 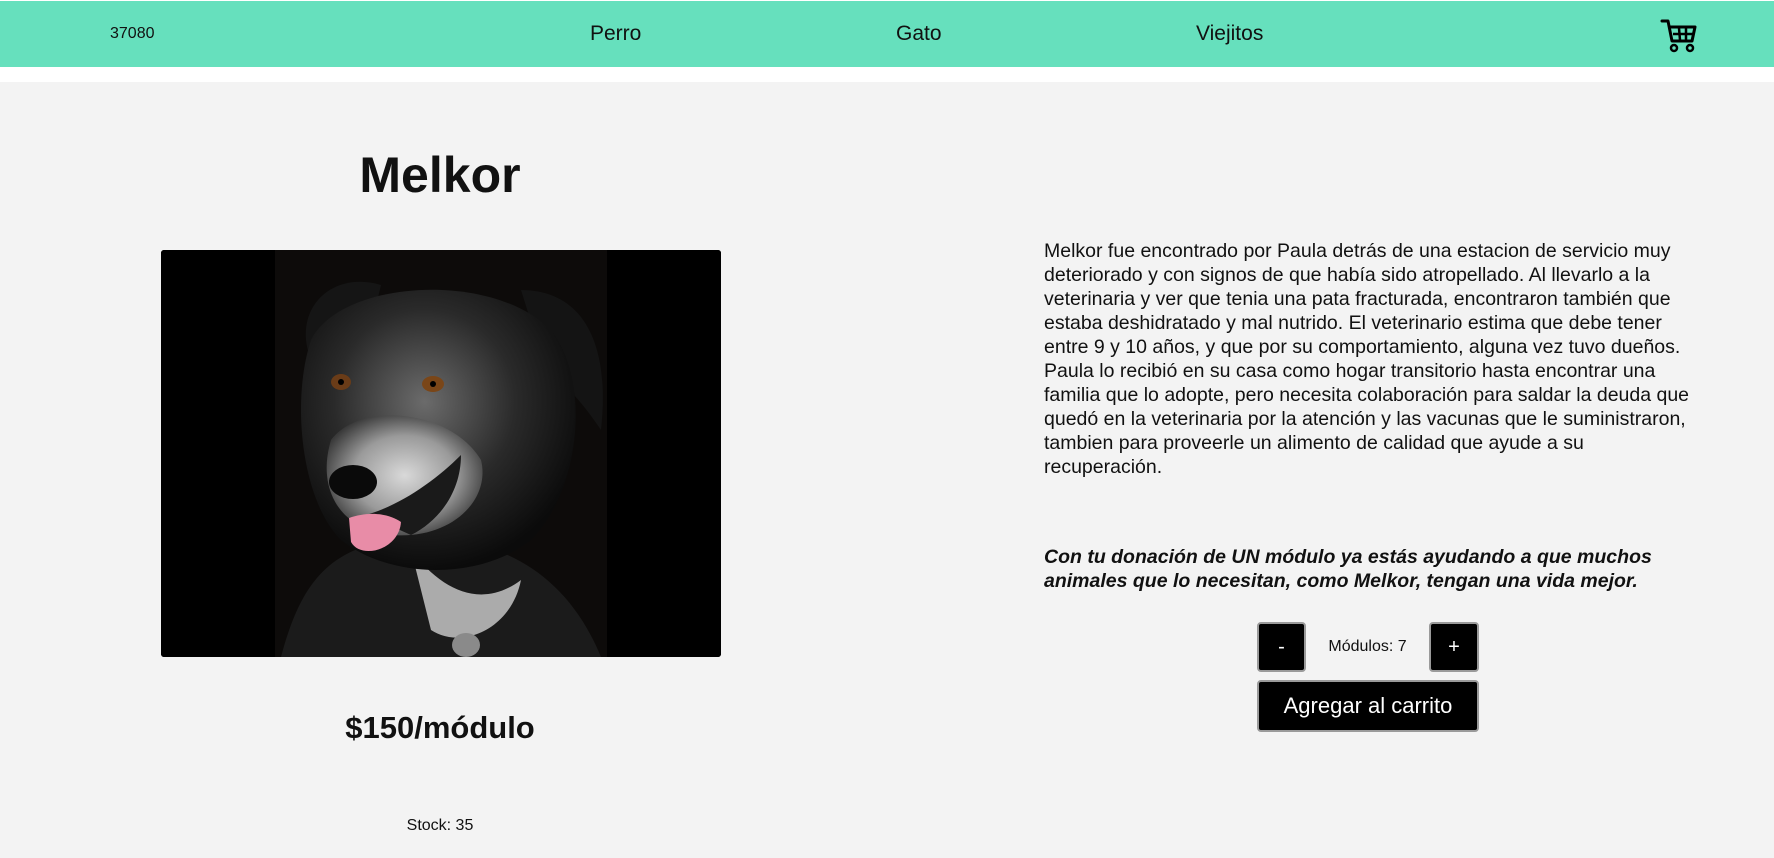 I want to click on shopping-cart-icon, so click(x=1679, y=35).